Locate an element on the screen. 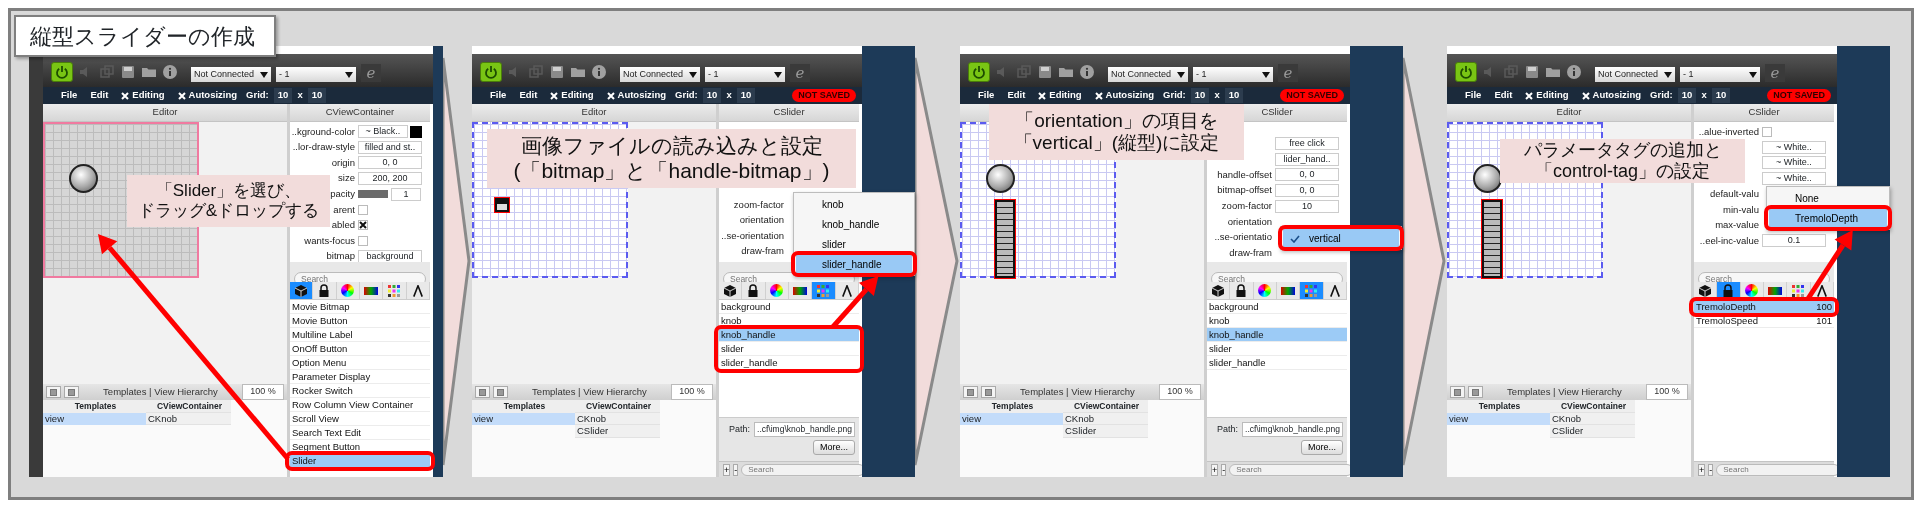 The image size is (1922, 509). menu-option: slider is located at coordinates (854, 244).